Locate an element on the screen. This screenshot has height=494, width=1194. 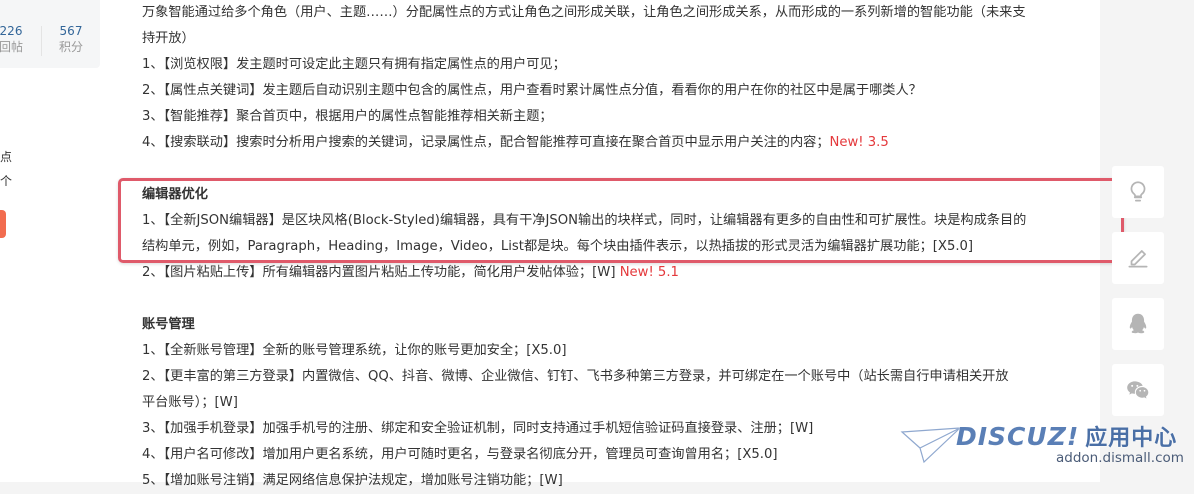
discuz-watermark: DISCUZ! 应用中心 addon.dismall.com is located at coordinates (1045, 449).